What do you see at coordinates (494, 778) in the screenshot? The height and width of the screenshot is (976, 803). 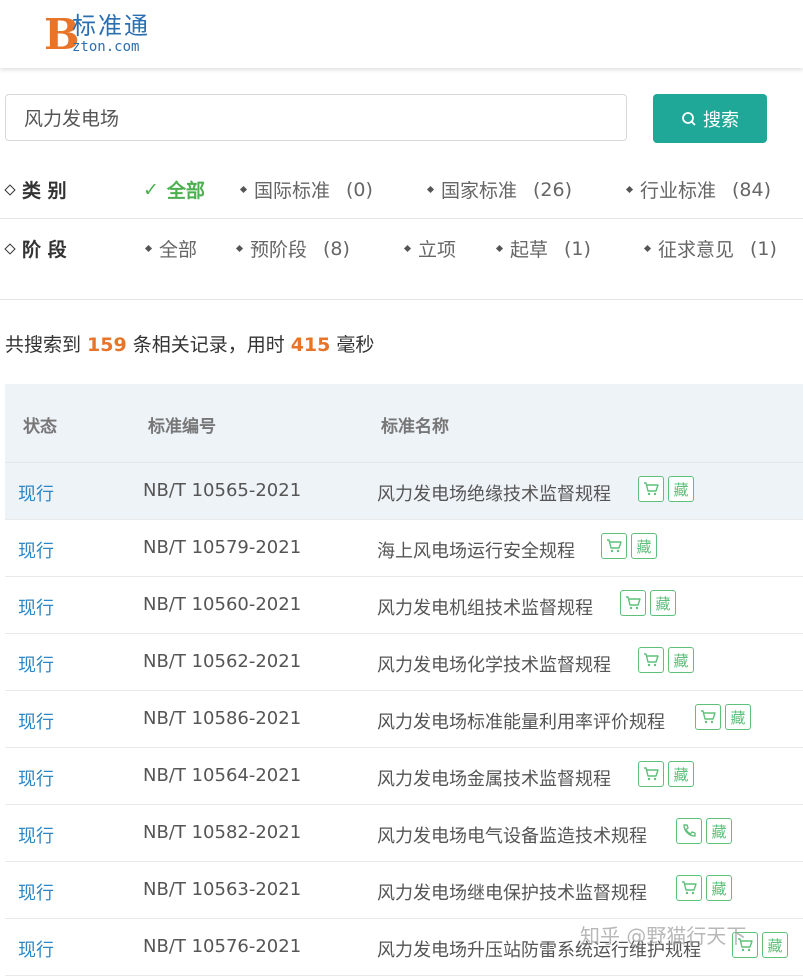 I see `standard-name-link: 风力发电场金属技术监督规程` at bounding box center [494, 778].